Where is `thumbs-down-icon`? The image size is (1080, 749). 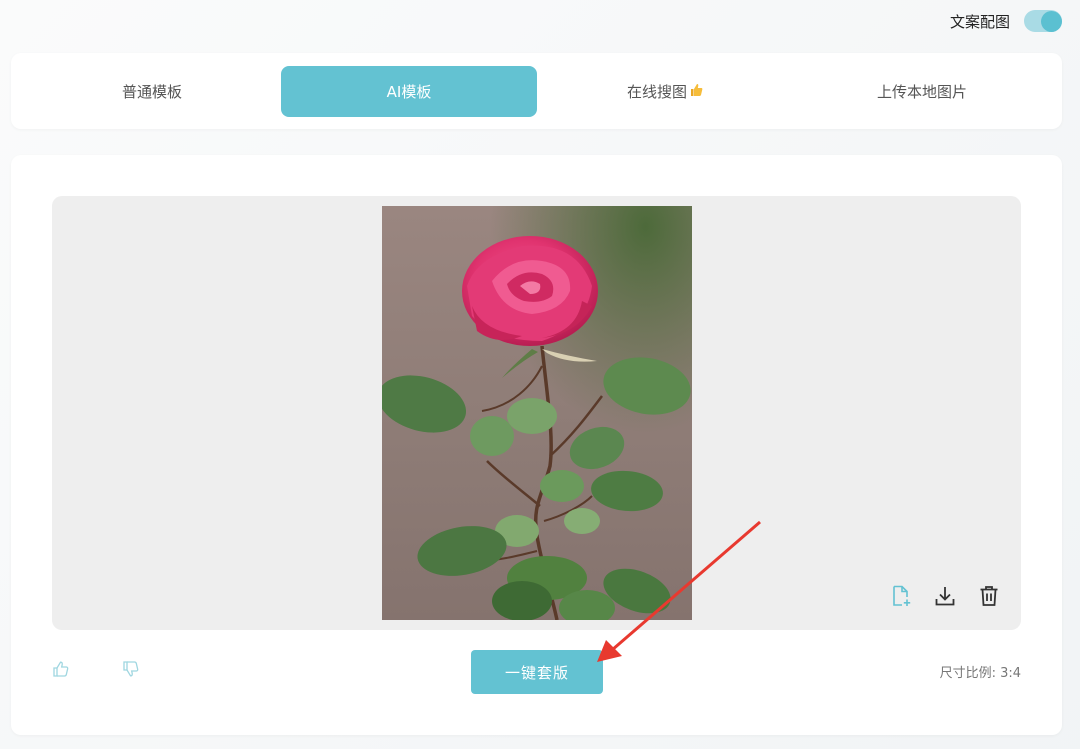 thumbs-down-icon is located at coordinates (131, 669).